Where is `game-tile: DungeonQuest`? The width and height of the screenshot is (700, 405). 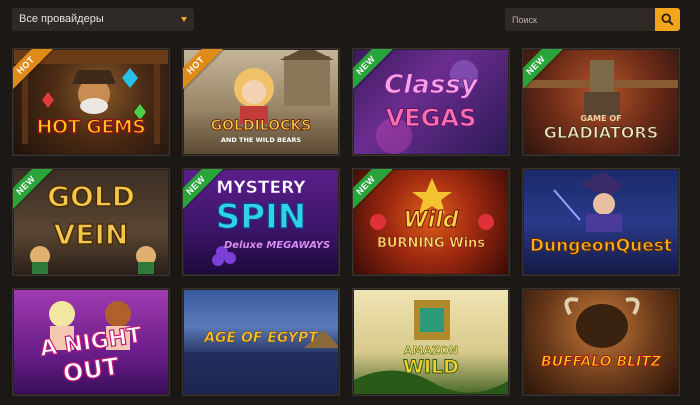
game-tile: DungeonQuest is located at coordinates (601, 222).